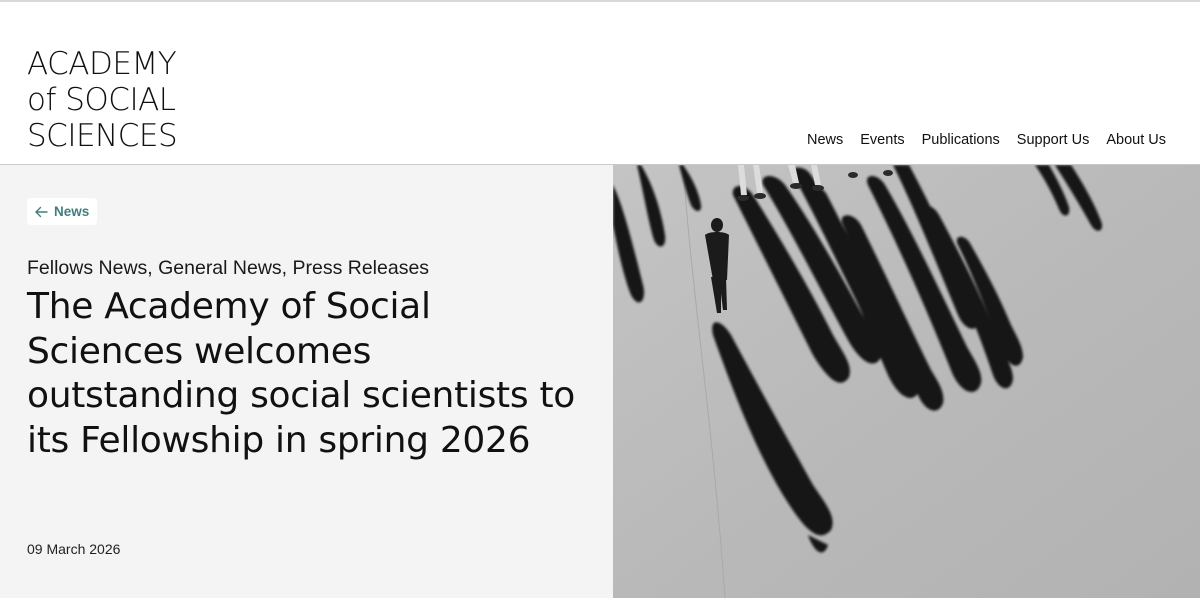 The width and height of the screenshot is (1200, 598). Describe the element at coordinates (102, 136) in the screenshot. I see `logo-line-3: SCIENCES` at that location.